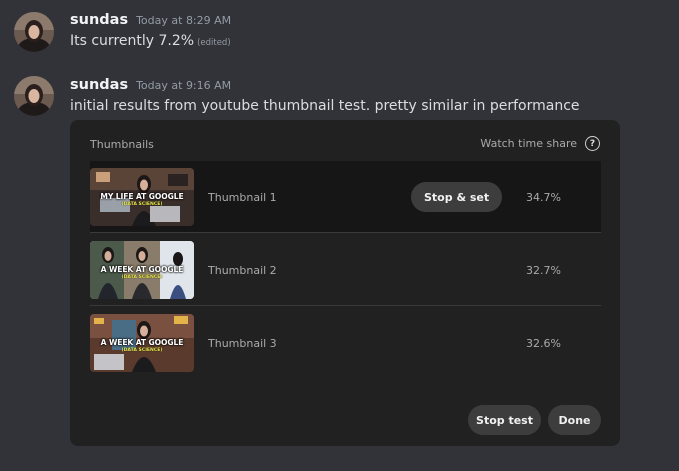 The height and width of the screenshot is (471, 679). Describe the element at coordinates (242, 343) in the screenshot. I see `thumbnail-3-label: Thumbnail 3` at that location.